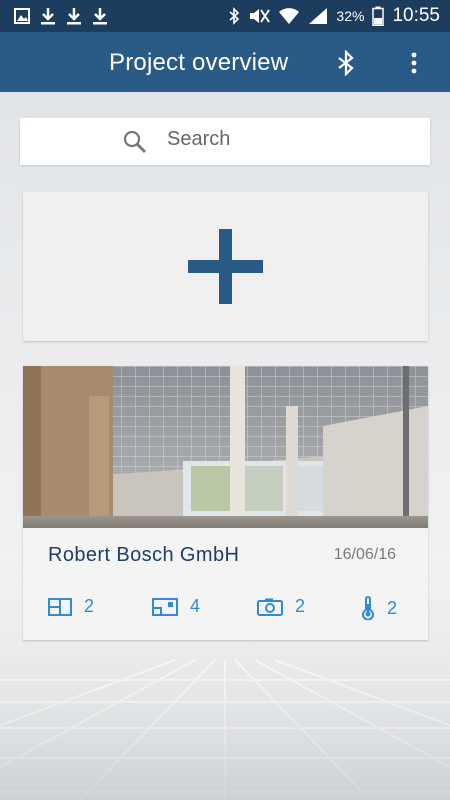 The image size is (450, 800). I want to click on photo-count-value: 2, so click(300, 606).